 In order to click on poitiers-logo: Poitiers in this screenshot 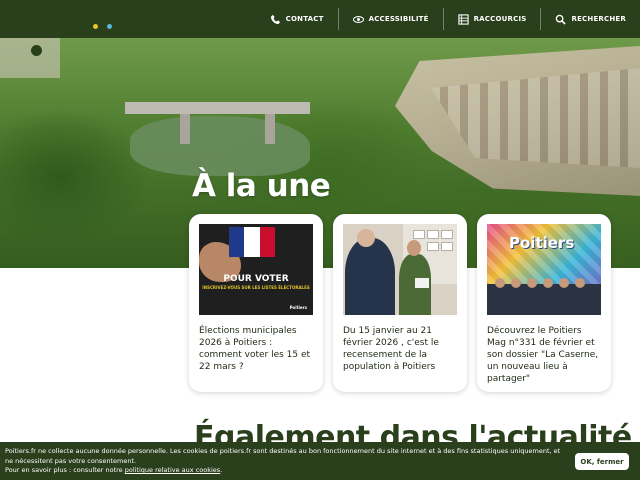, I will do `click(298, 307)`.